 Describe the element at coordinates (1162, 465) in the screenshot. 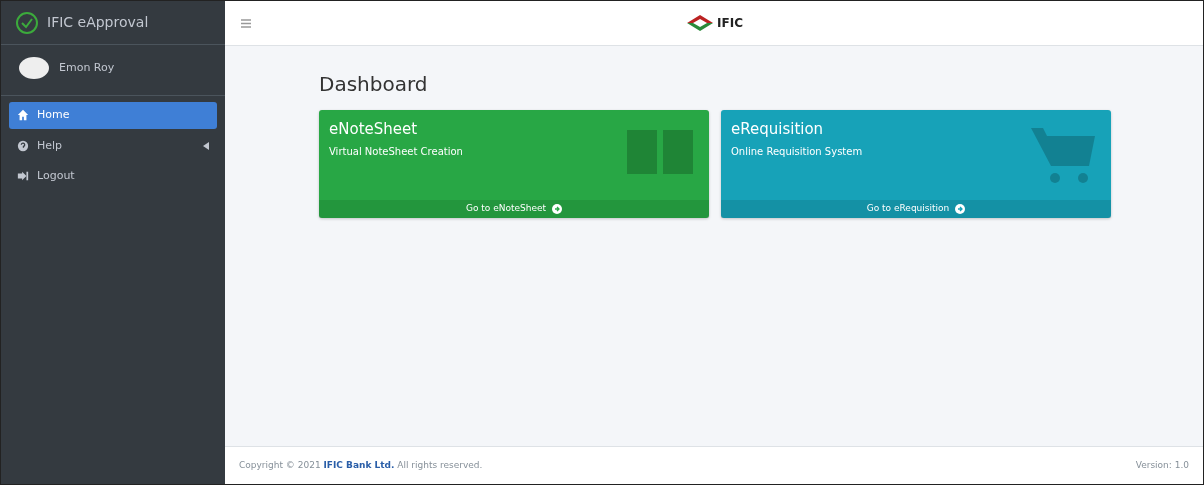

I see `version-text: Version: 1.0` at that location.